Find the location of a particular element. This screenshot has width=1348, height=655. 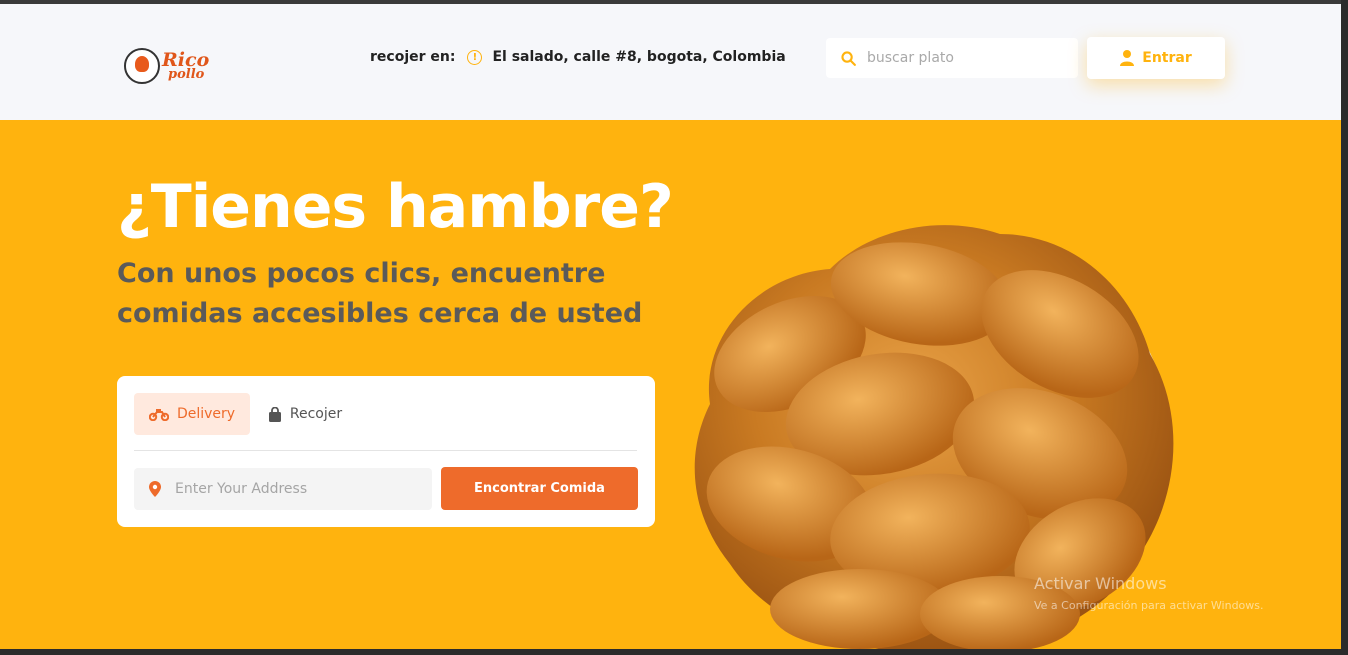

map-pin-icon is located at coordinates (155, 489).